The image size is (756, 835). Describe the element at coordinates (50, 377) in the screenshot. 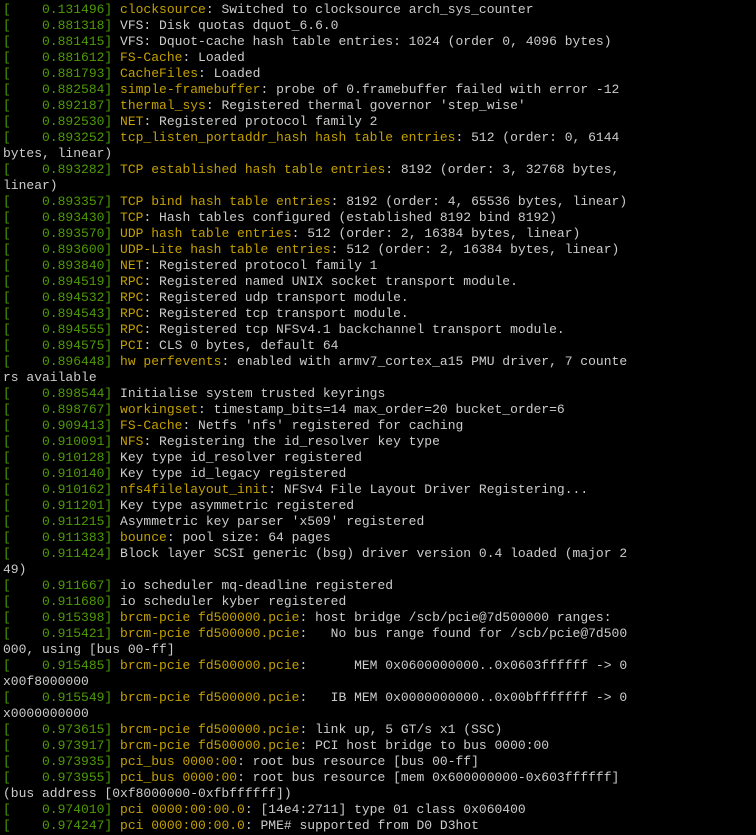

I see `log-message: rs available` at that location.